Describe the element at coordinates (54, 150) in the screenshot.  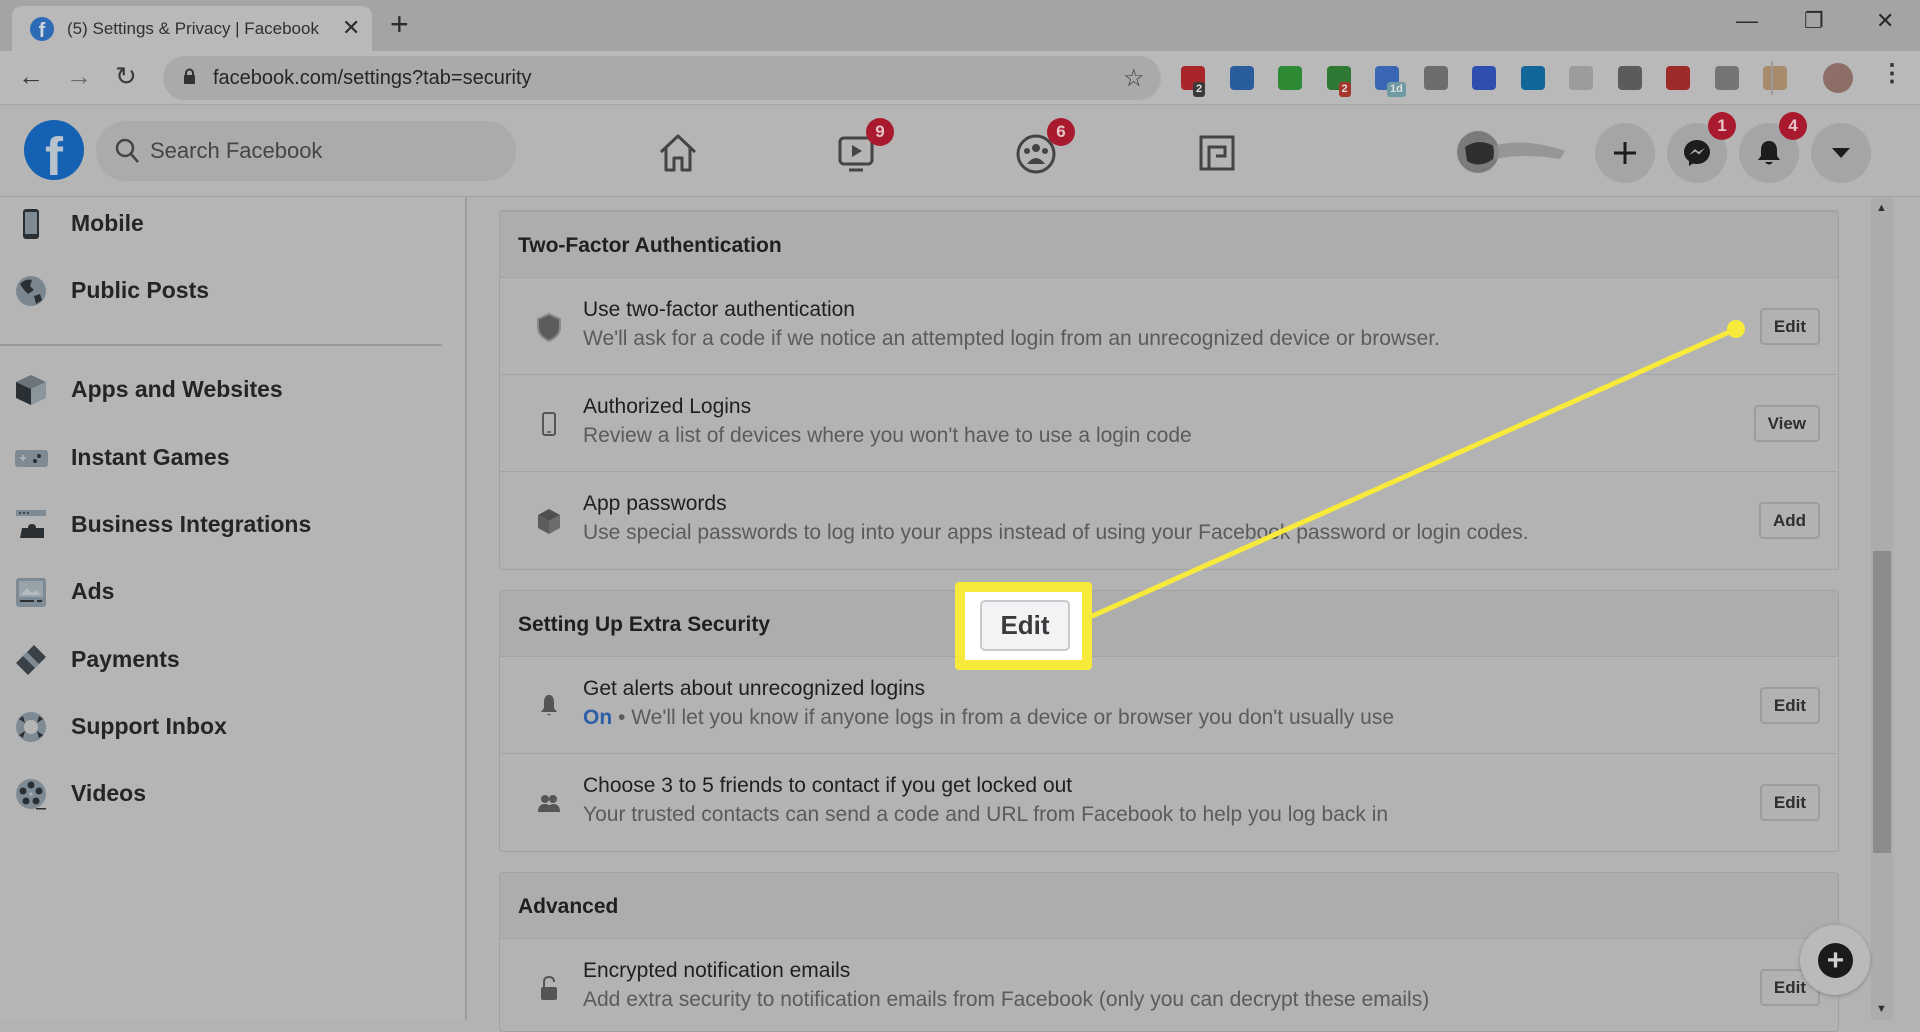
I see `facebook-logo: f` at that location.